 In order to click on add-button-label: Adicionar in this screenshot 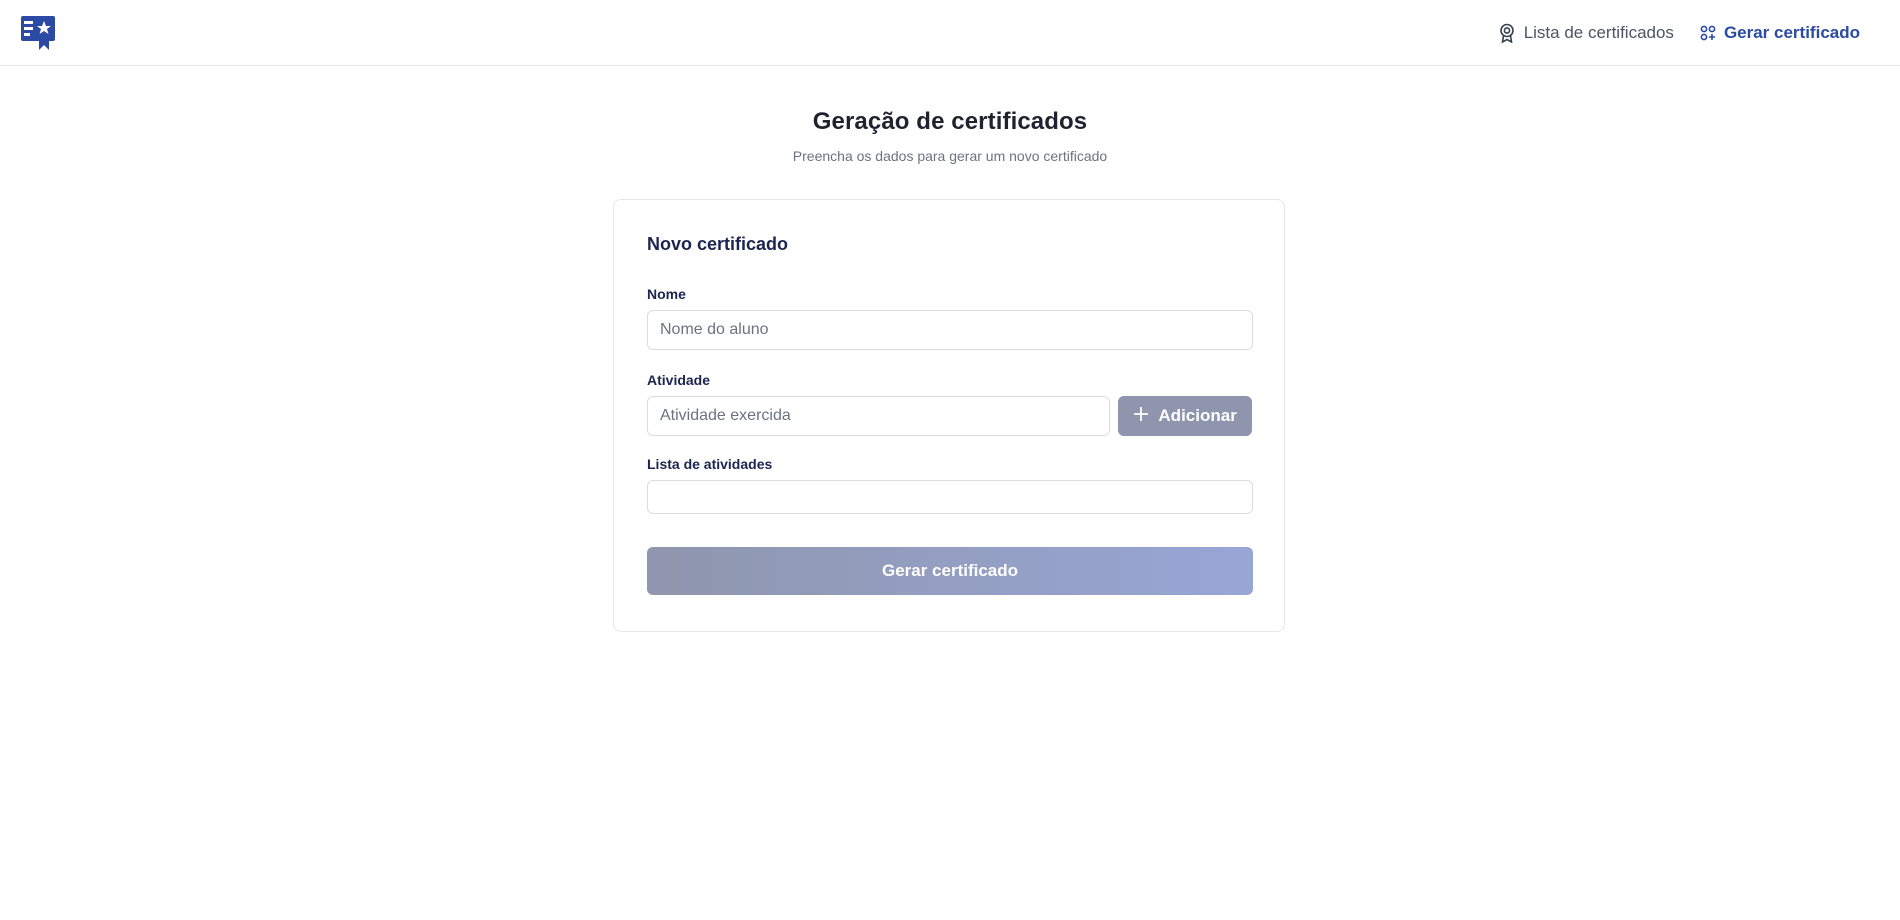, I will do `click(1197, 415)`.